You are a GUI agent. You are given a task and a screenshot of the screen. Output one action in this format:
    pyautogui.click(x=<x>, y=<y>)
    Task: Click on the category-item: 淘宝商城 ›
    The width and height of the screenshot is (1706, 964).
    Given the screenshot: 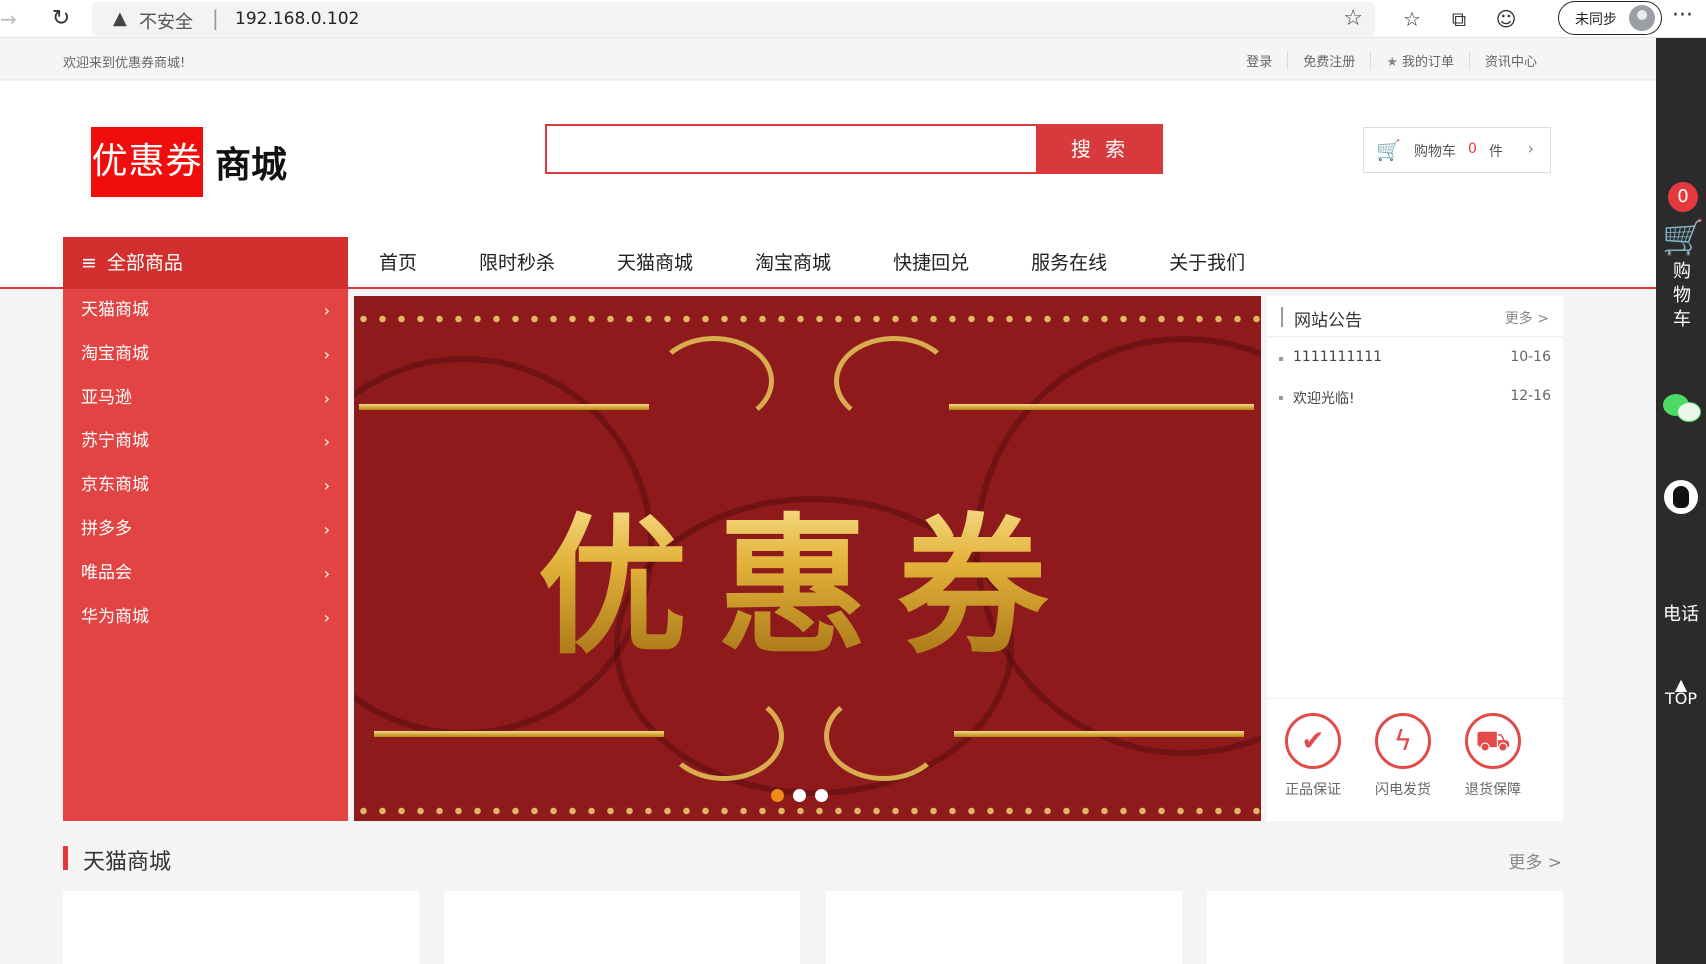 What is the action you would take?
    pyautogui.click(x=205, y=355)
    